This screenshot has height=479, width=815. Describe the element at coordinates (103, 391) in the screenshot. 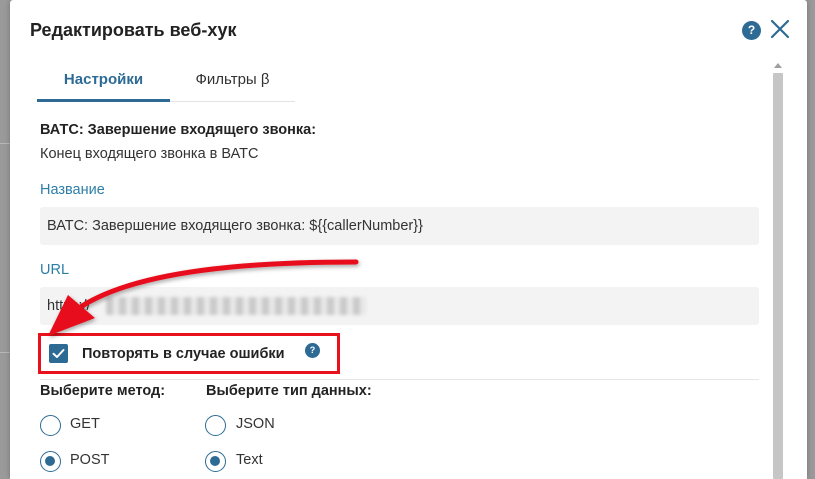

I see `method-label: Выберите метод:` at that location.